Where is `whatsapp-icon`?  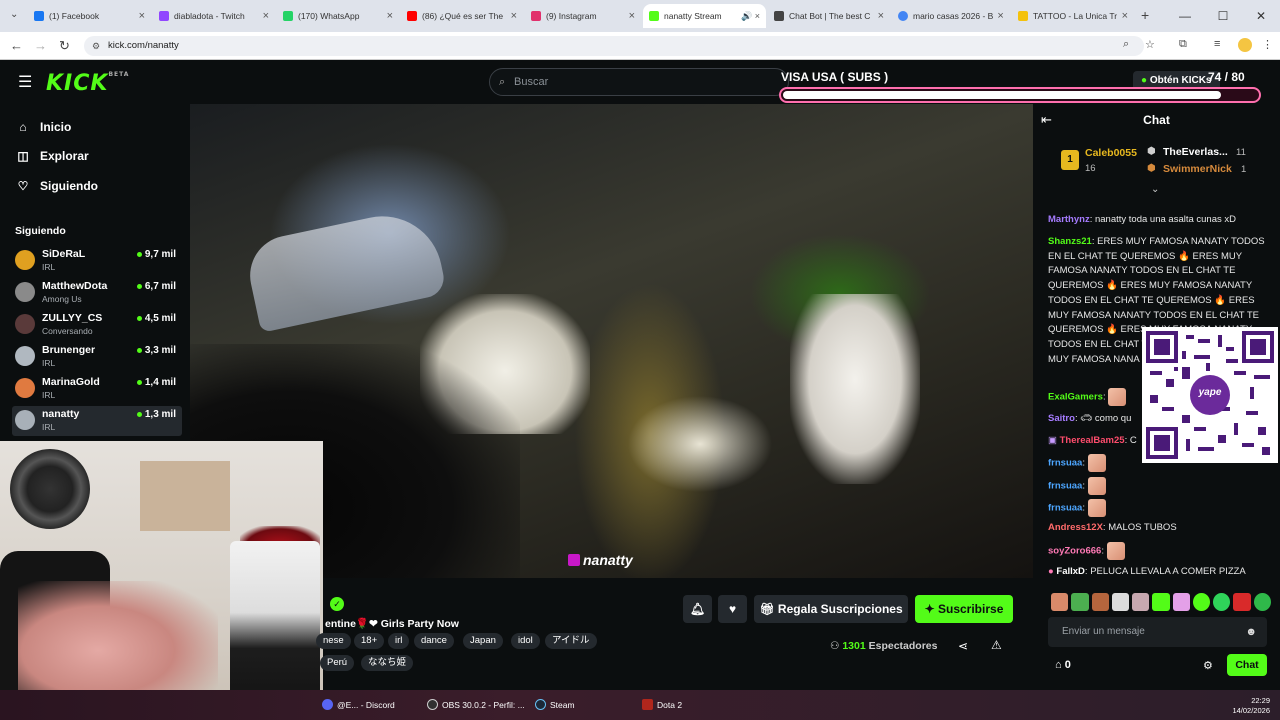 whatsapp-icon is located at coordinates (288, 16).